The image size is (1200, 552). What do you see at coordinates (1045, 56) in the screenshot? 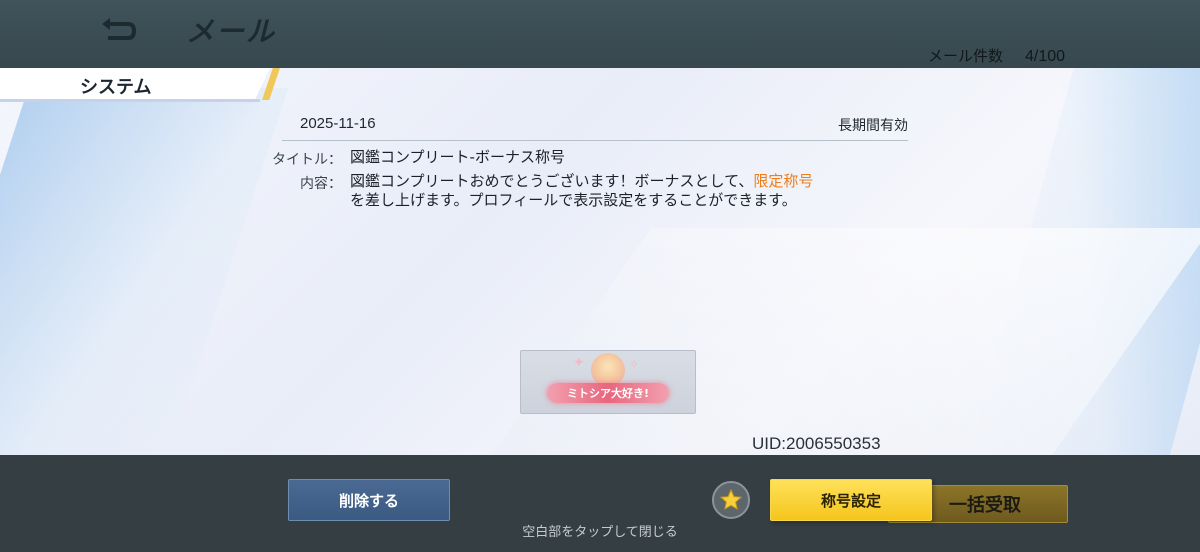
I see `mail-count-value: 4/100` at bounding box center [1045, 56].